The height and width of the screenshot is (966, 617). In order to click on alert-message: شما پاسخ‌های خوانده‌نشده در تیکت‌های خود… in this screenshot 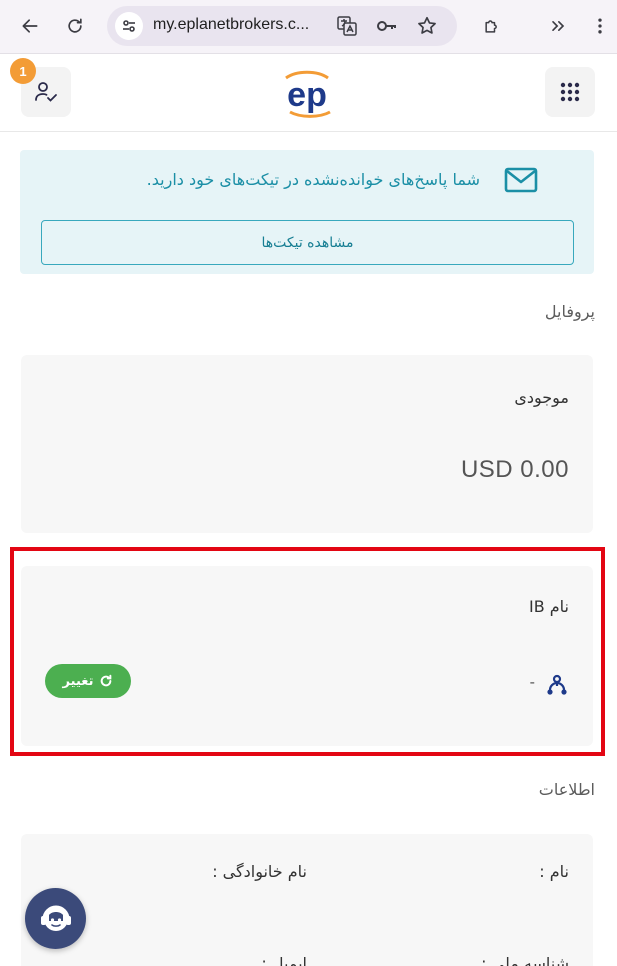, I will do `click(313, 179)`.